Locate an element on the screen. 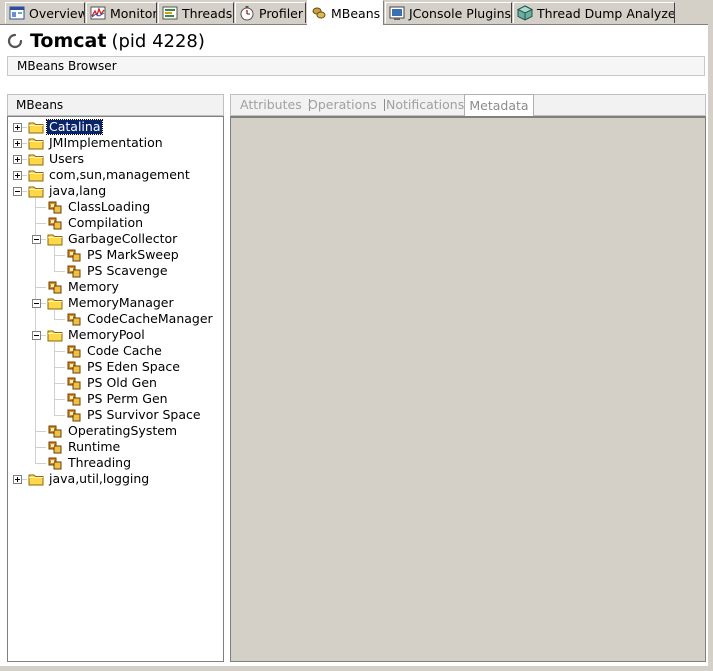 This screenshot has height=671, width=713. overview-icon is located at coordinates (17, 13).